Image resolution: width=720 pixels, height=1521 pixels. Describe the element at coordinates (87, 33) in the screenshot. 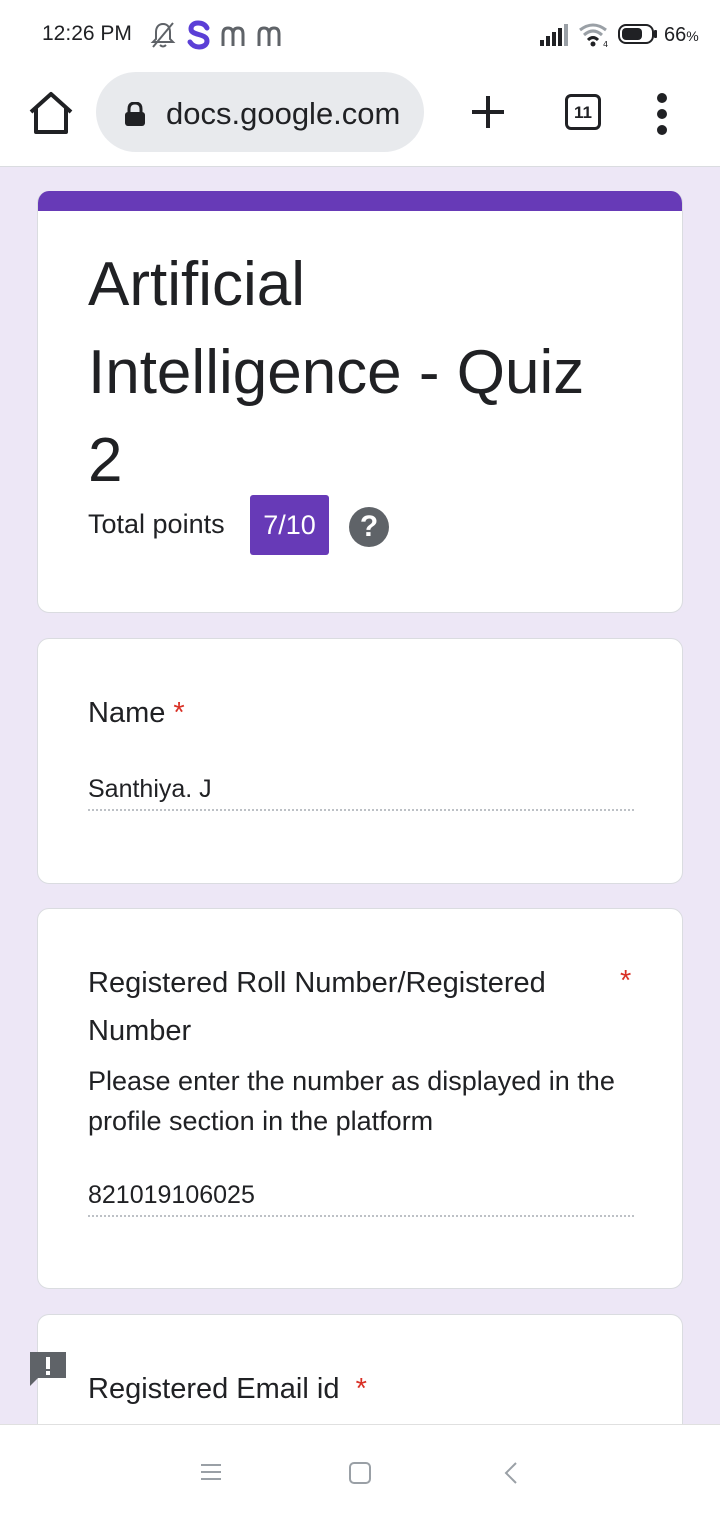

I see `status-time: 12:26 PM` at that location.